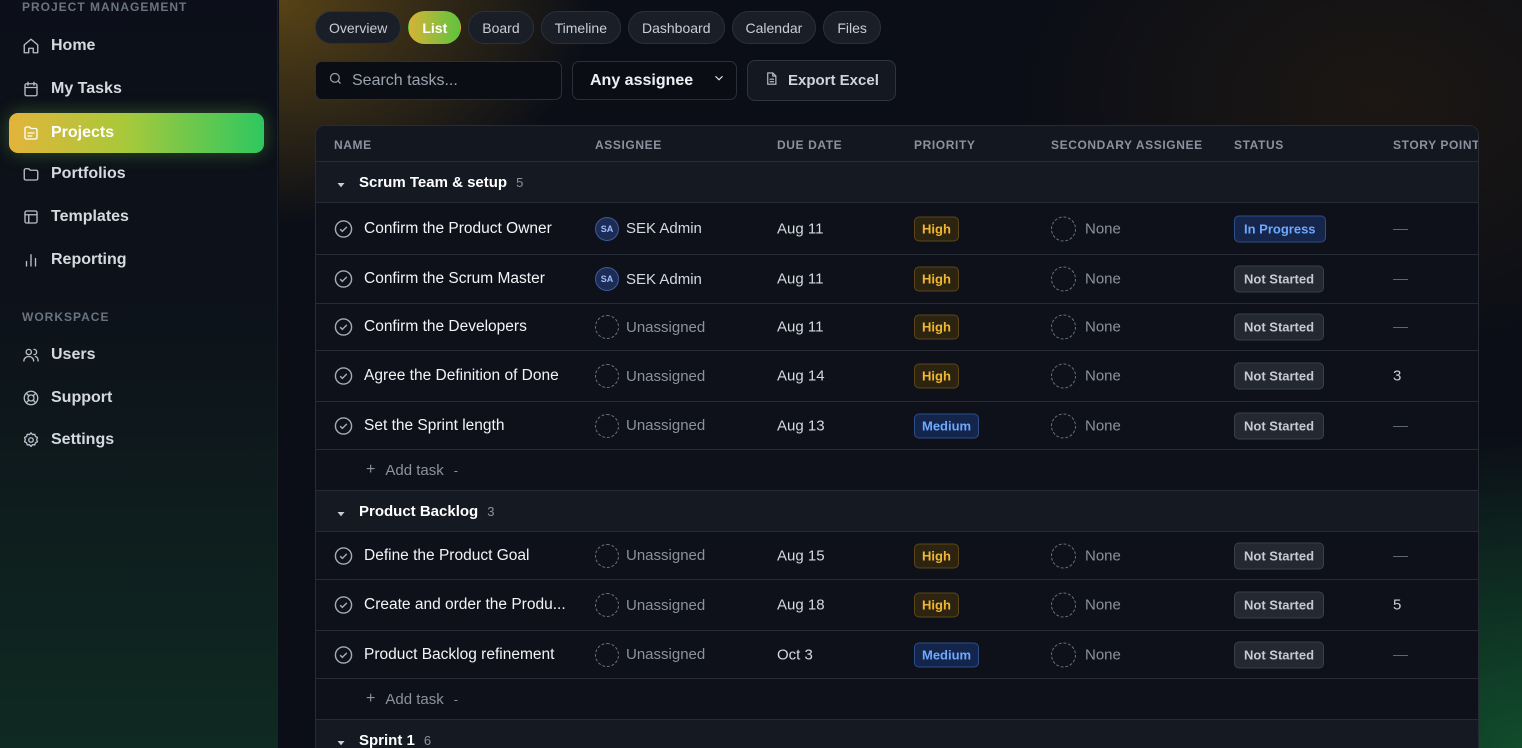 The image size is (1522, 748). What do you see at coordinates (628, 145) in the screenshot?
I see `column-header-assignee: ASSIGNEE` at bounding box center [628, 145].